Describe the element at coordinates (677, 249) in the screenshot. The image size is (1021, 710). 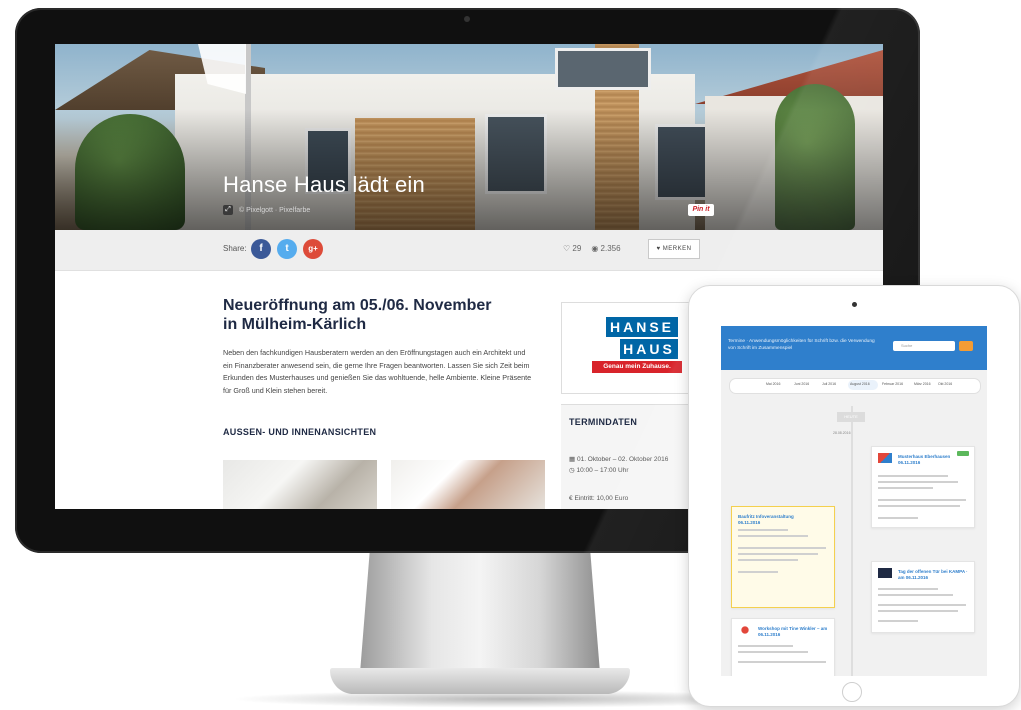
I see `merken-label: MERKEN` at that location.